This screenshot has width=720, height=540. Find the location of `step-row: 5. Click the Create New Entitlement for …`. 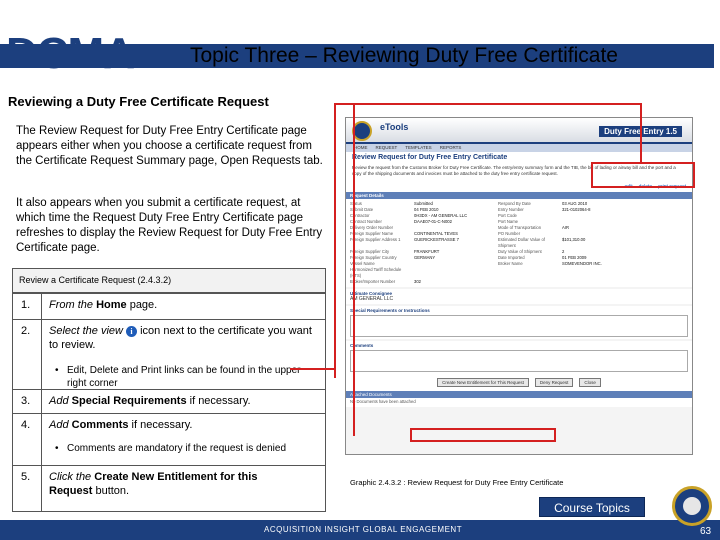

step-row: 5. Click the Create New Entitlement for … is located at coordinates (169, 488).